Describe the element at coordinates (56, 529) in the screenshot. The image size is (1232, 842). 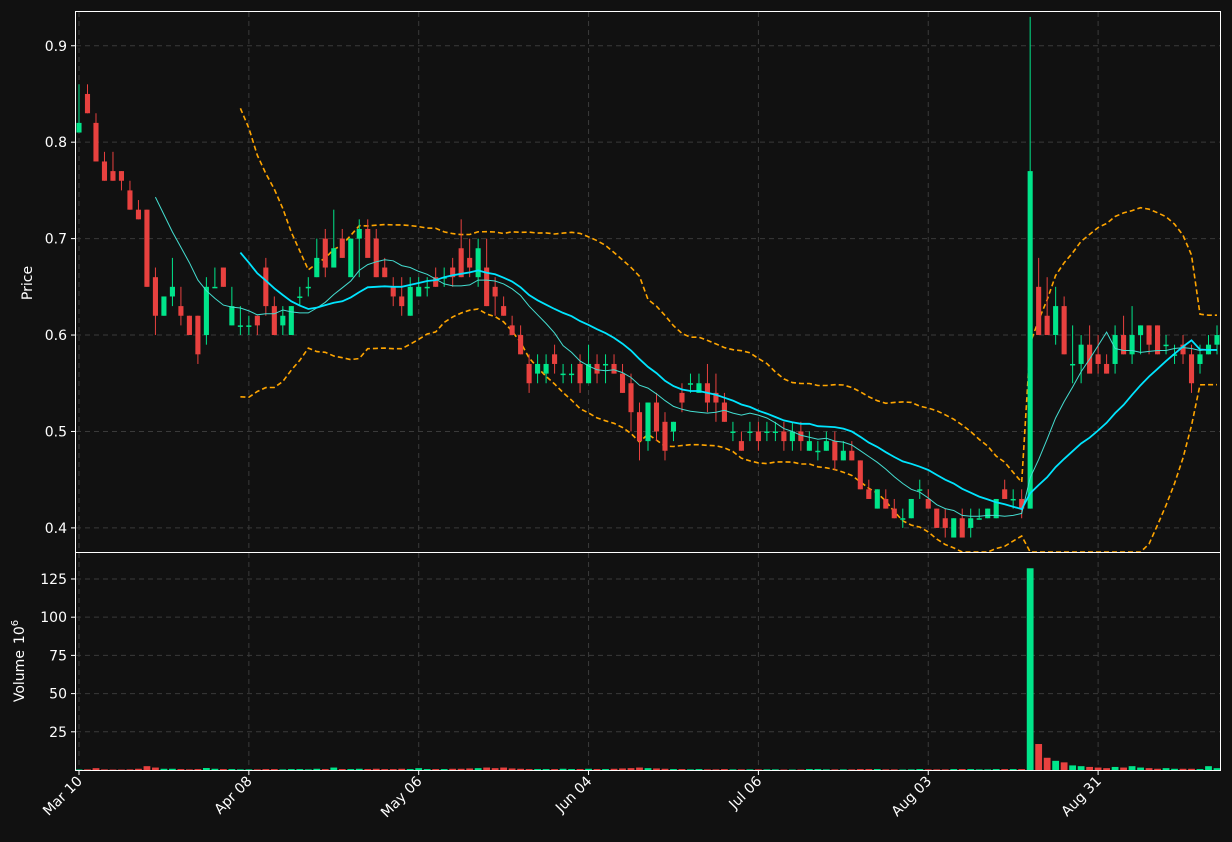
I see `price-tick-label: 0.4` at that location.